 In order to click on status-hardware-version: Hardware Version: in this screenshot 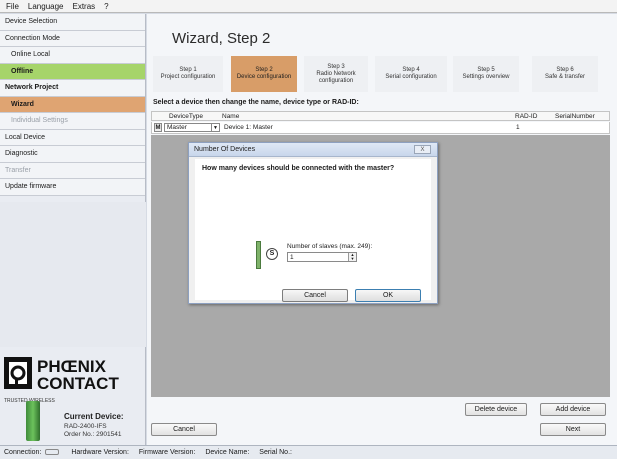, I will do `click(100, 452)`.